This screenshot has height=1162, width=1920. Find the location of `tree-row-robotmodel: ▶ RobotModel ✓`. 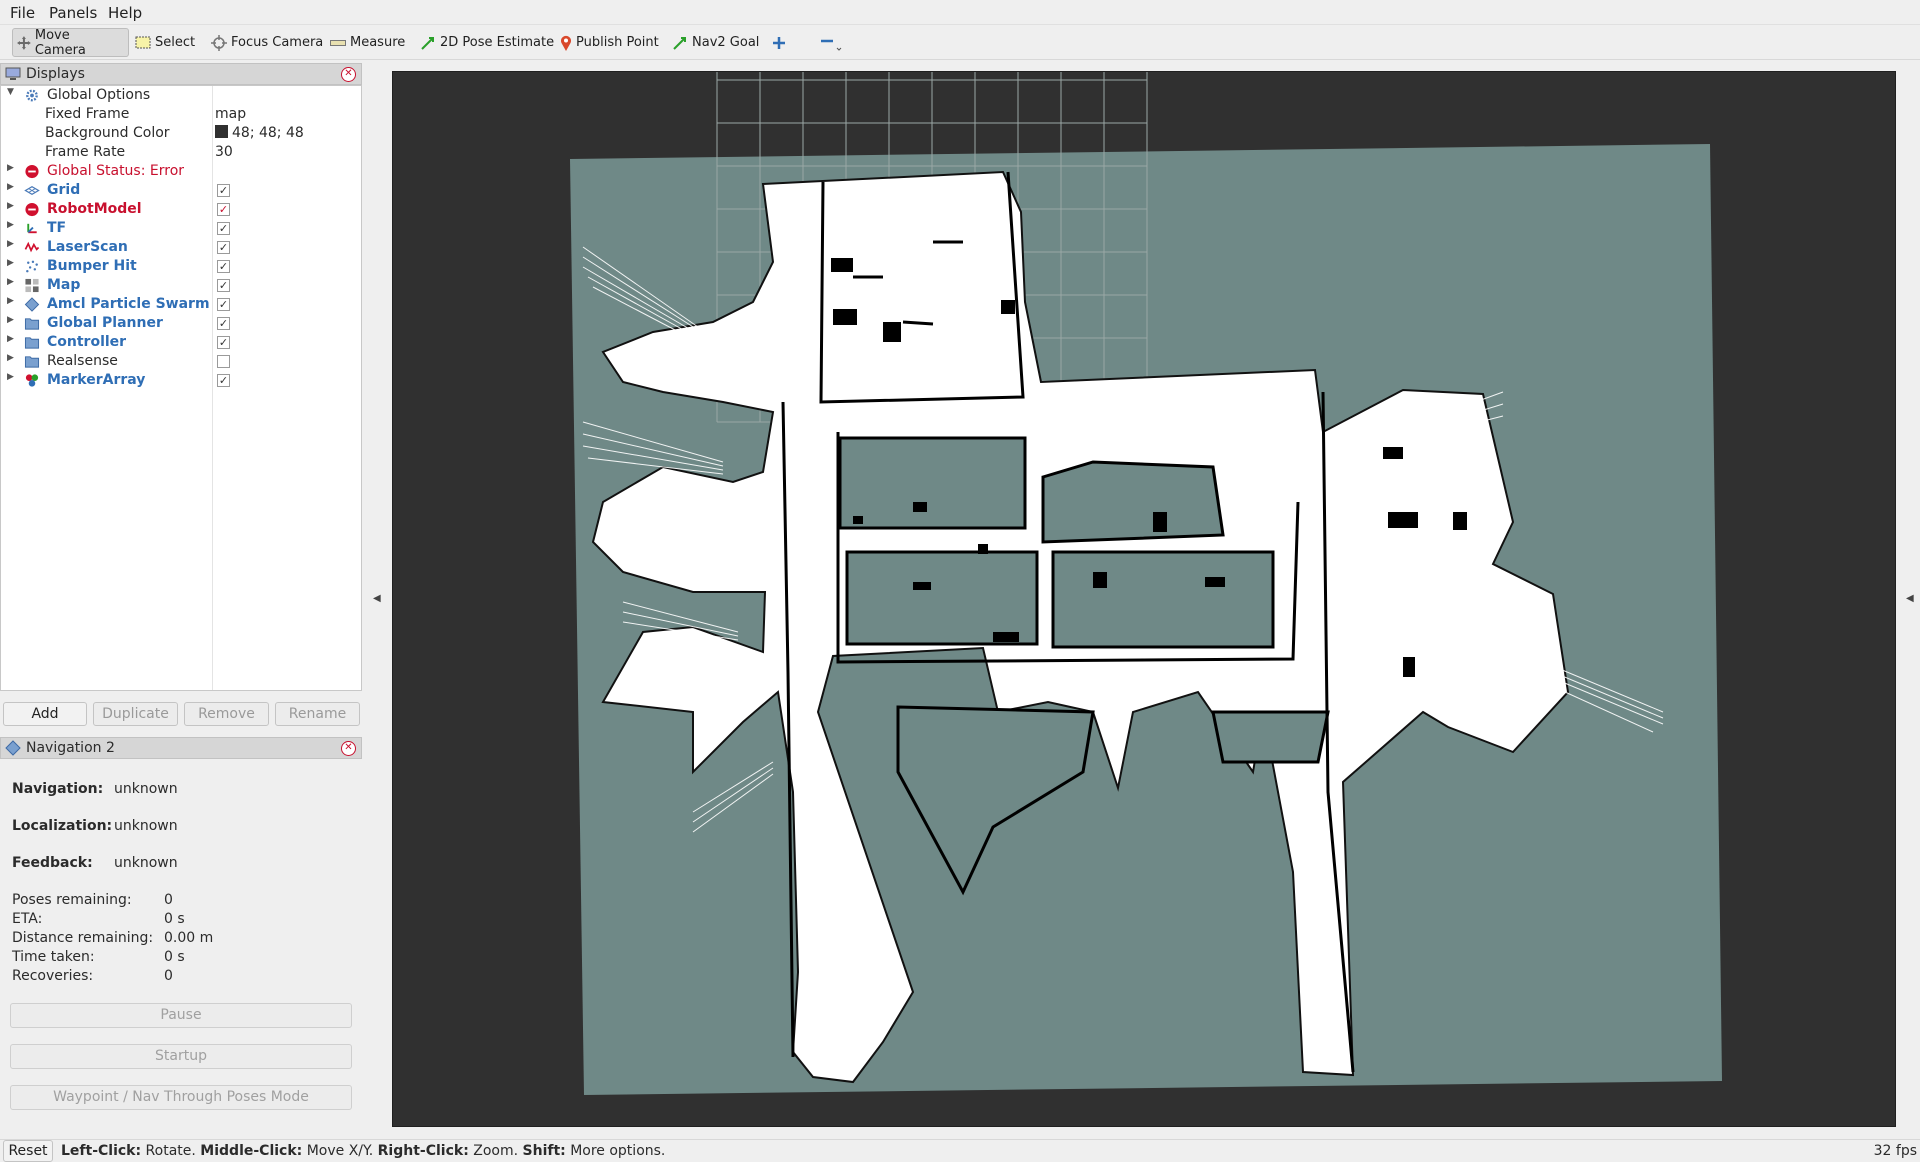

tree-row-robotmodel: ▶ RobotModel ✓ is located at coordinates (181, 209).